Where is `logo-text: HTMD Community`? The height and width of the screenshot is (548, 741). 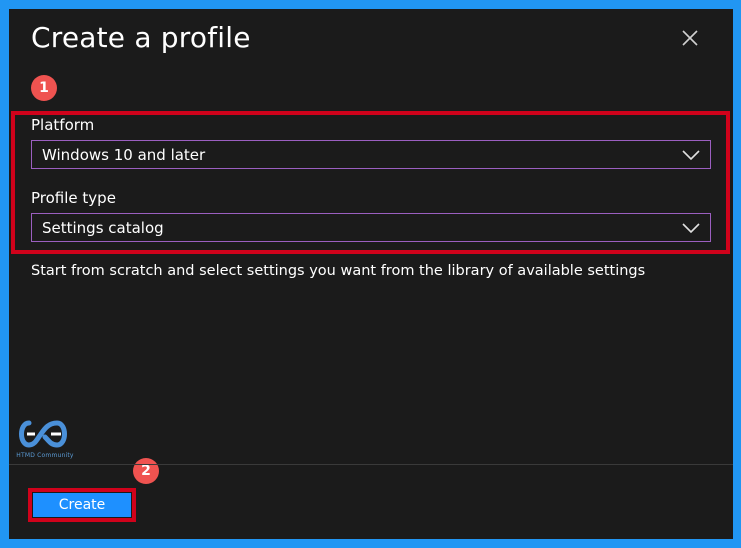
logo-text: HTMD Community is located at coordinates (45, 455).